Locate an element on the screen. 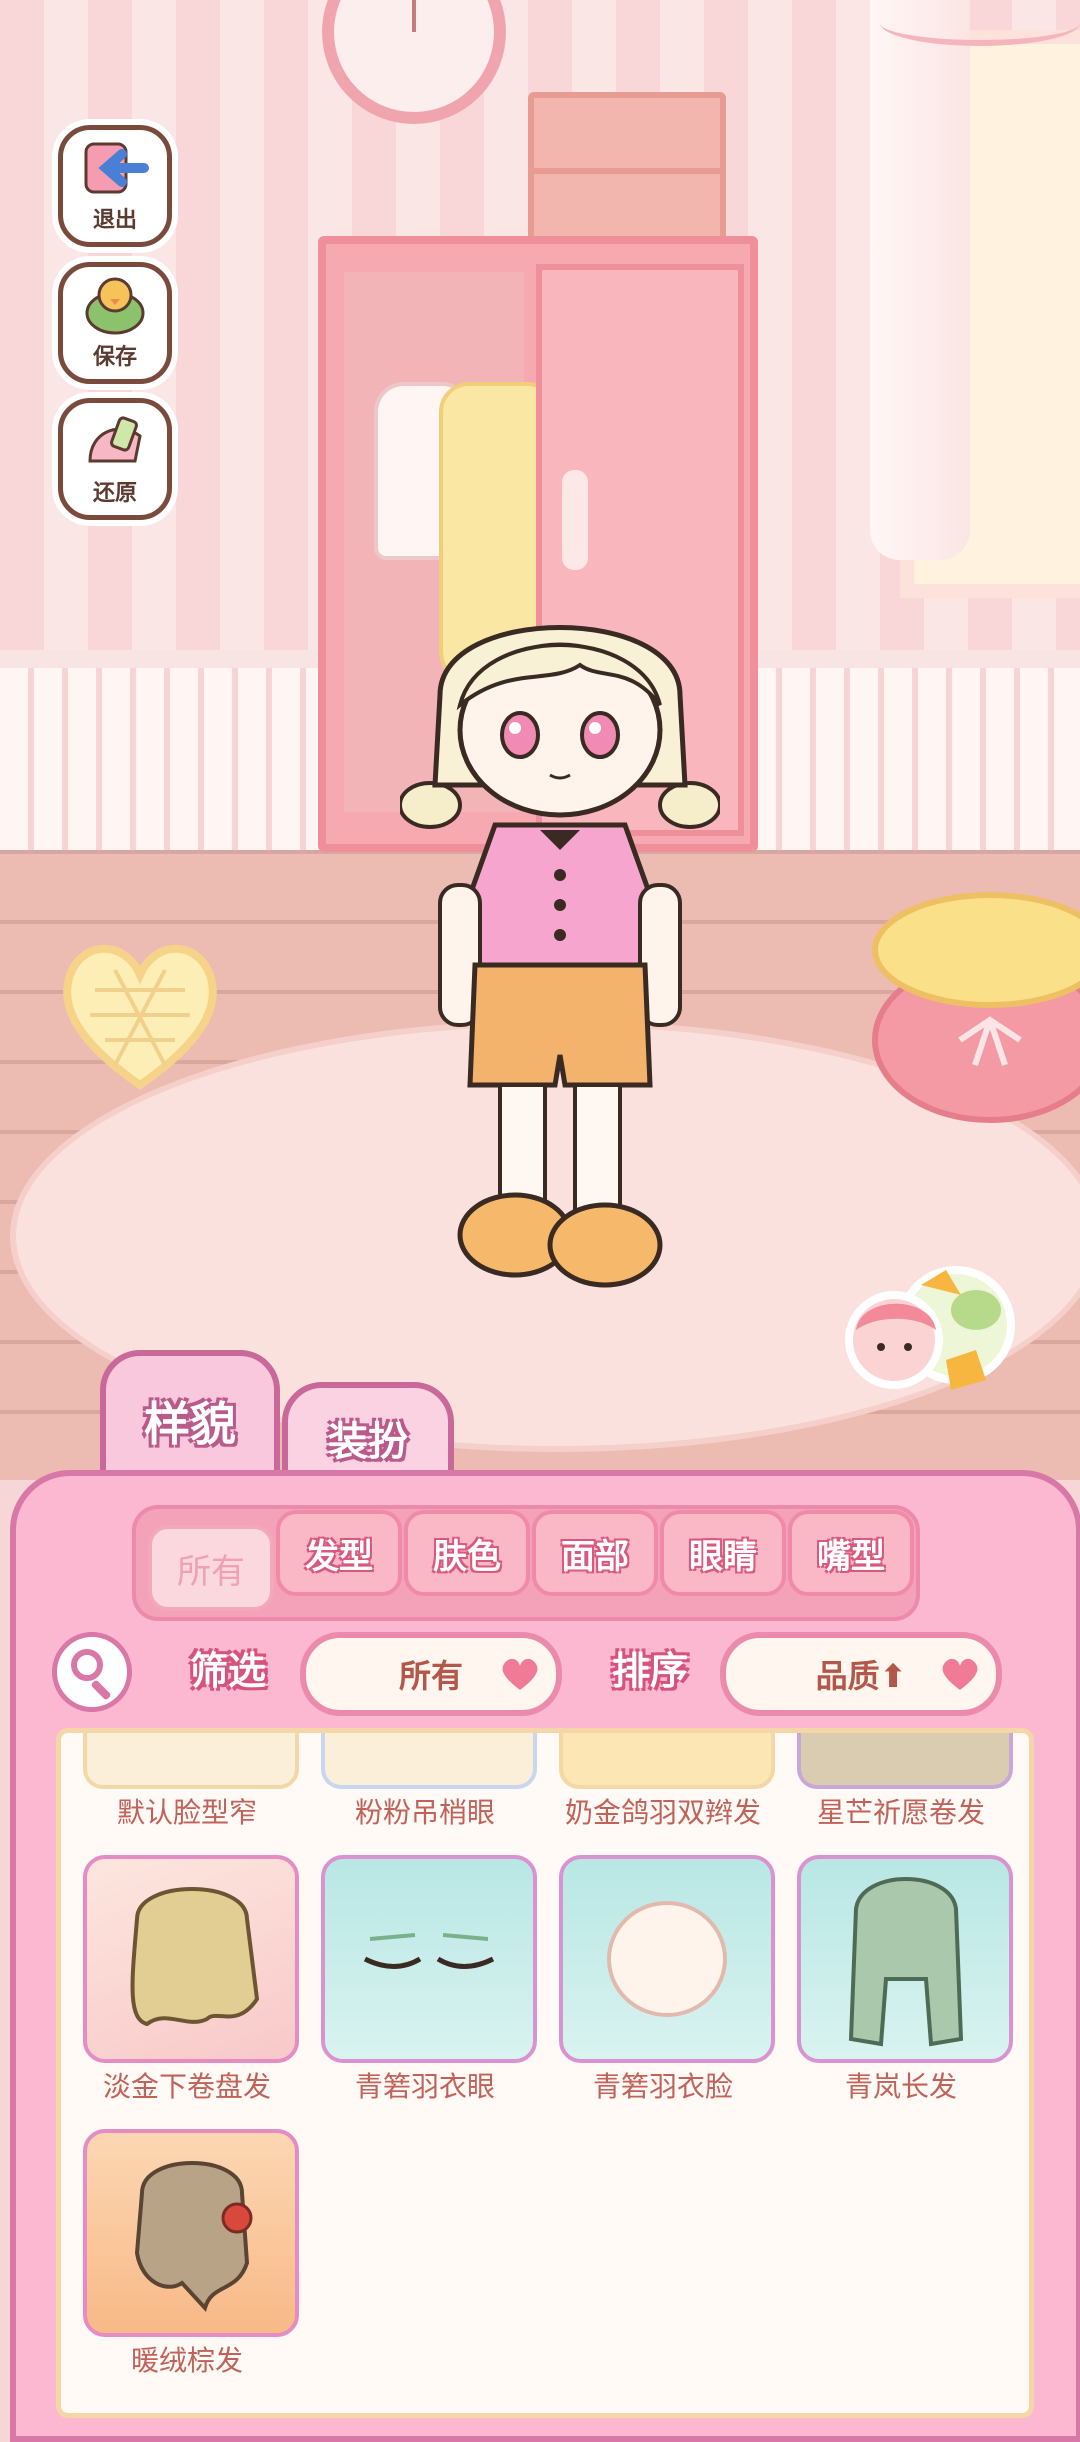 The image size is (1080, 2442). restore-button: 还原 is located at coordinates (115, 459).